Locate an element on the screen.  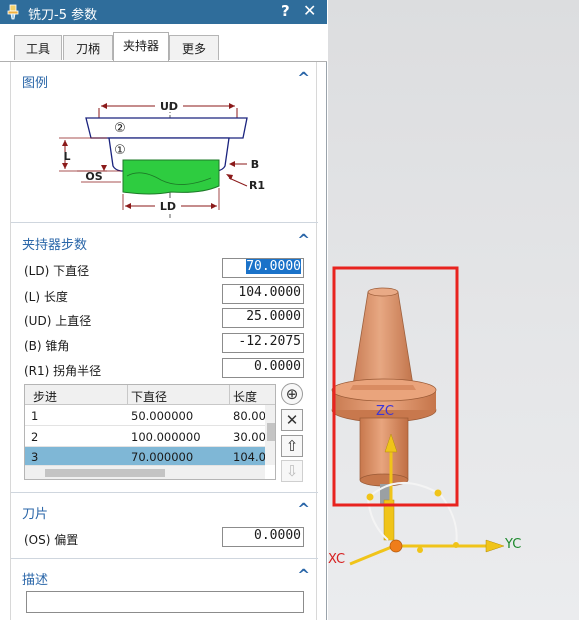
os-label: OS is located at coordinates (93, 176).